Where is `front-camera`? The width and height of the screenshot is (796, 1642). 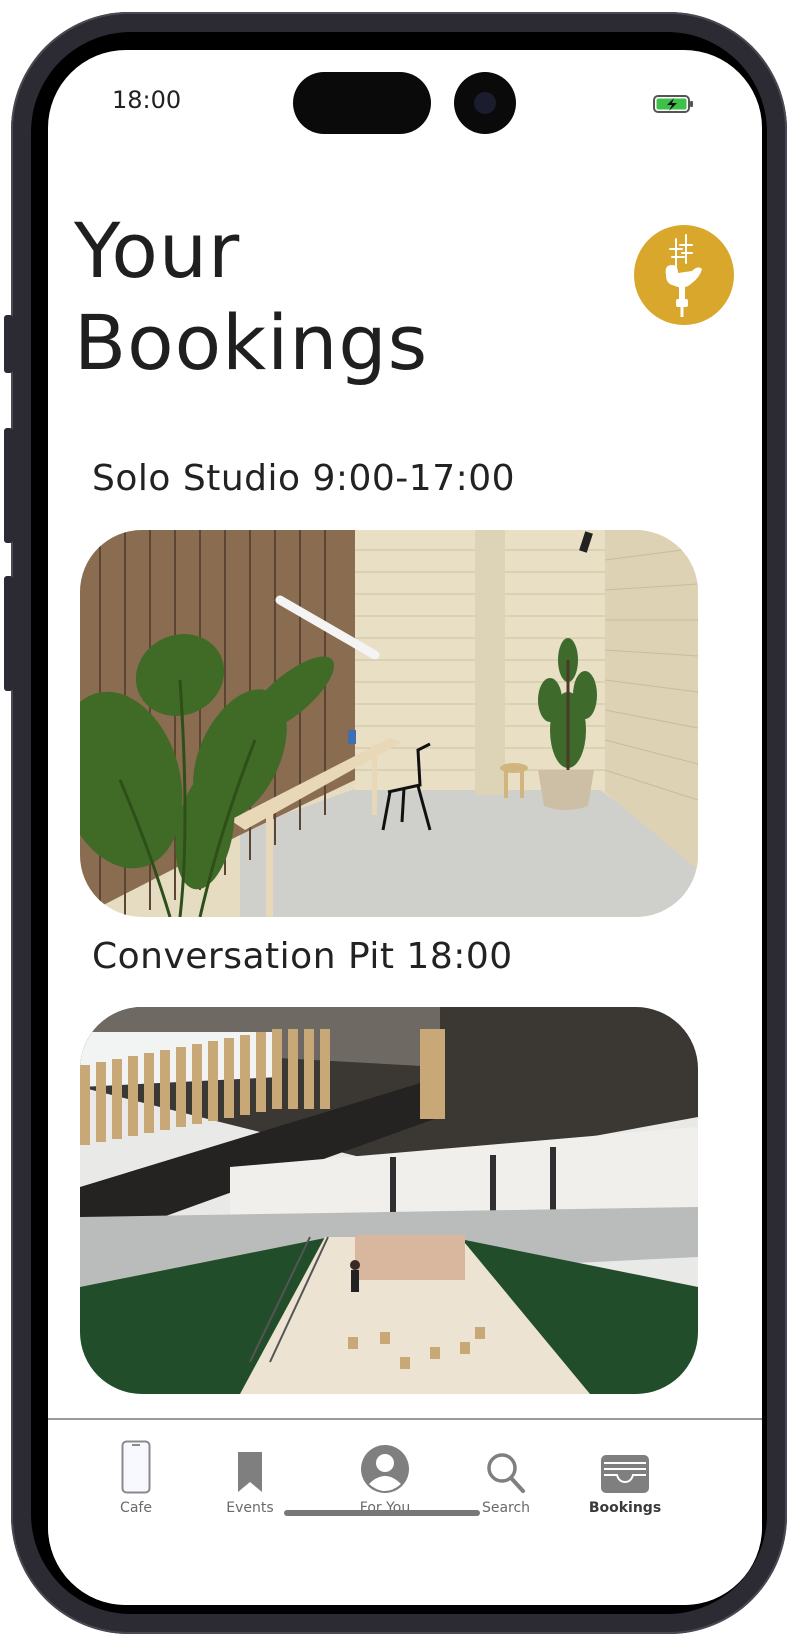
front-camera is located at coordinates (485, 103).